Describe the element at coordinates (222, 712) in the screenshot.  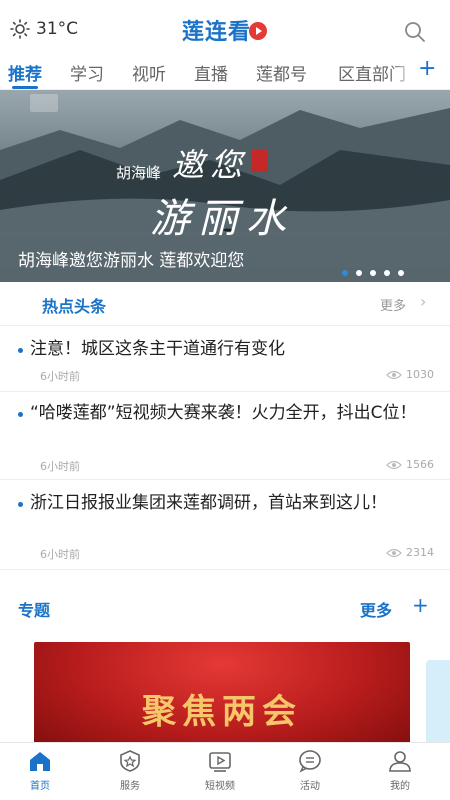
I see `topic-card-title: 聚焦两会` at that location.